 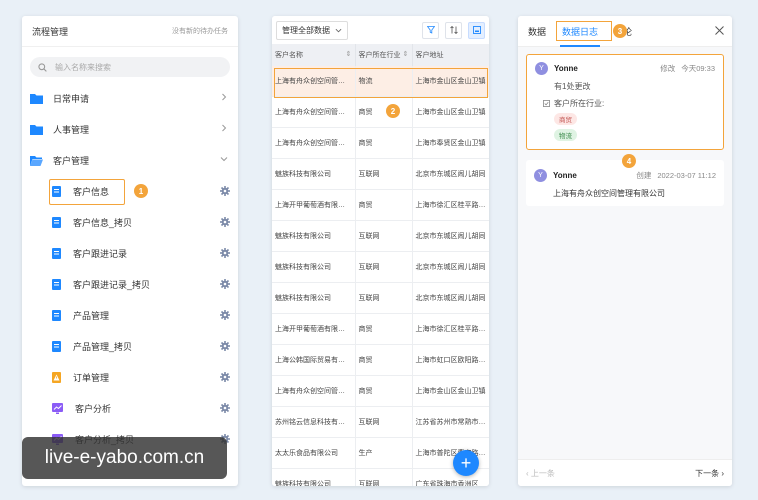 What do you see at coordinates (141, 191) in the screenshot?
I see `step-badge-1: 1` at bounding box center [141, 191].